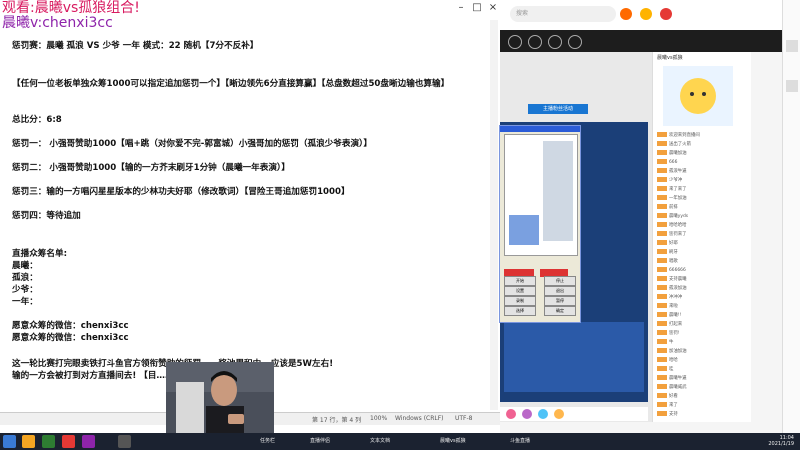 The image size is (800, 450). I want to click on chat-message-text: 少爷冲, so click(676, 180).